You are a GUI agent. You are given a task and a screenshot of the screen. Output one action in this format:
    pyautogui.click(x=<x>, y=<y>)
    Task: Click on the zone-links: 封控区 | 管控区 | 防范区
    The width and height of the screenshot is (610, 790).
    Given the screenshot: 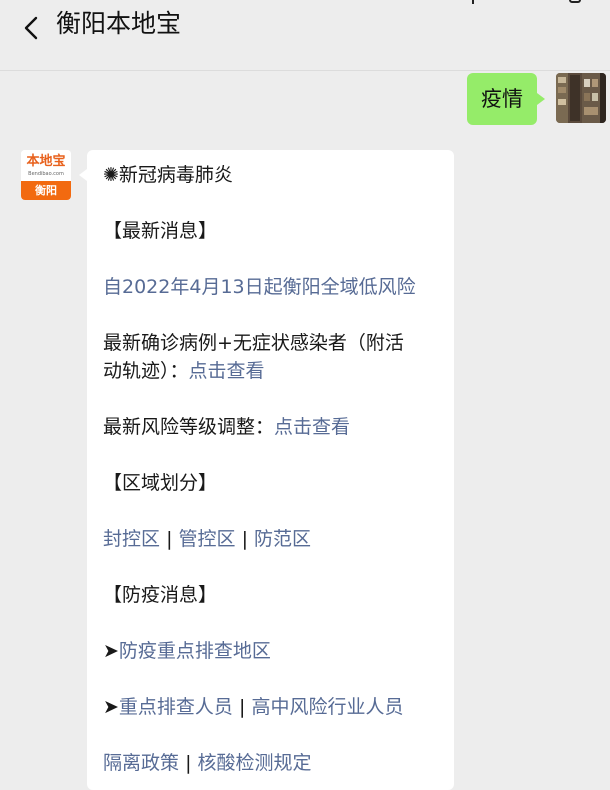 What is the action you would take?
    pyautogui.click(x=207, y=539)
    